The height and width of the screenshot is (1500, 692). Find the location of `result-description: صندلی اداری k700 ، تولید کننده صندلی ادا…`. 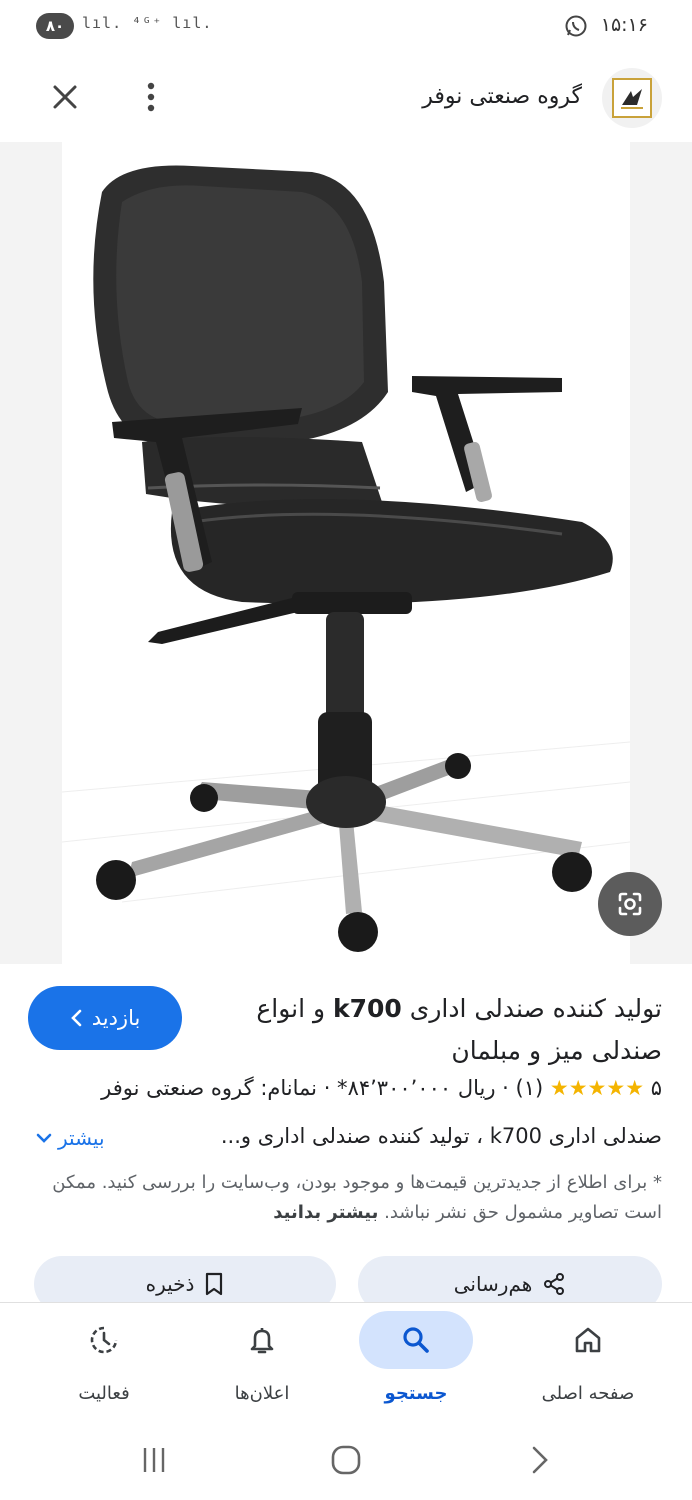

result-description: صندلی اداری k700 ، تولید کننده صندلی ادا… is located at coordinates (441, 1136).